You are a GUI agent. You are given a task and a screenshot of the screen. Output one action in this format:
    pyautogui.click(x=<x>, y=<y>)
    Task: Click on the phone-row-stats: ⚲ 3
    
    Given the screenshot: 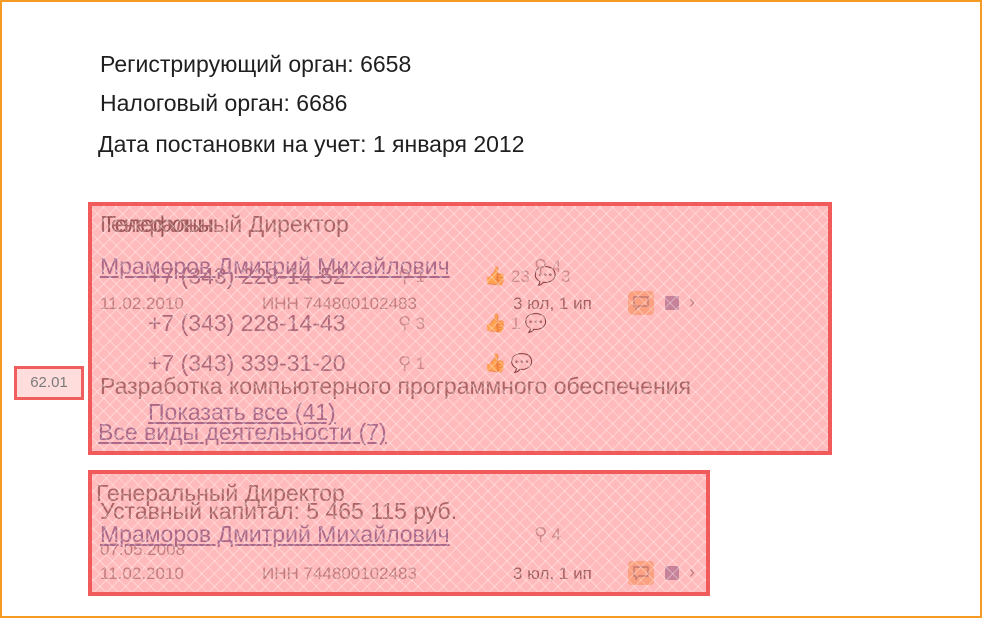 What is the action you would take?
    pyautogui.click(x=411, y=323)
    